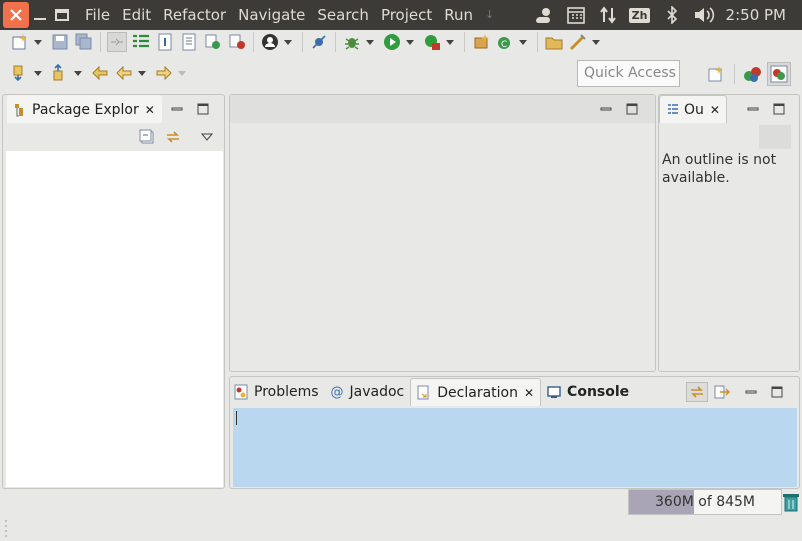  I want to click on trash-icon, so click(791, 503).